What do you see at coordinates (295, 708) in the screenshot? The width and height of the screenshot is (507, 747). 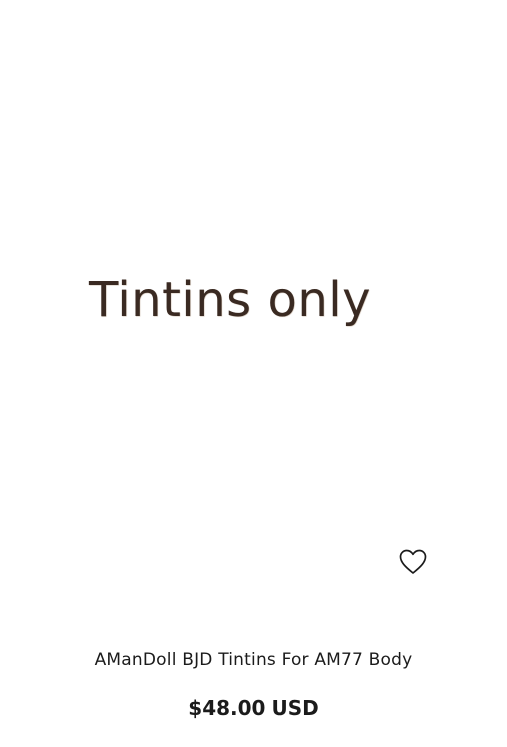 I see `price-currency: USD` at bounding box center [295, 708].